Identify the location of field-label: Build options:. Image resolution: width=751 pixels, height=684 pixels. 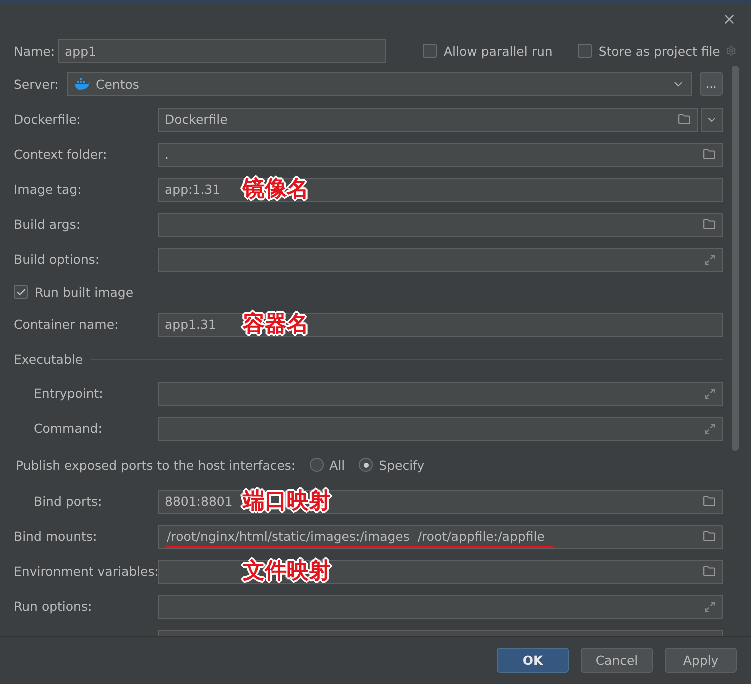
(57, 259).